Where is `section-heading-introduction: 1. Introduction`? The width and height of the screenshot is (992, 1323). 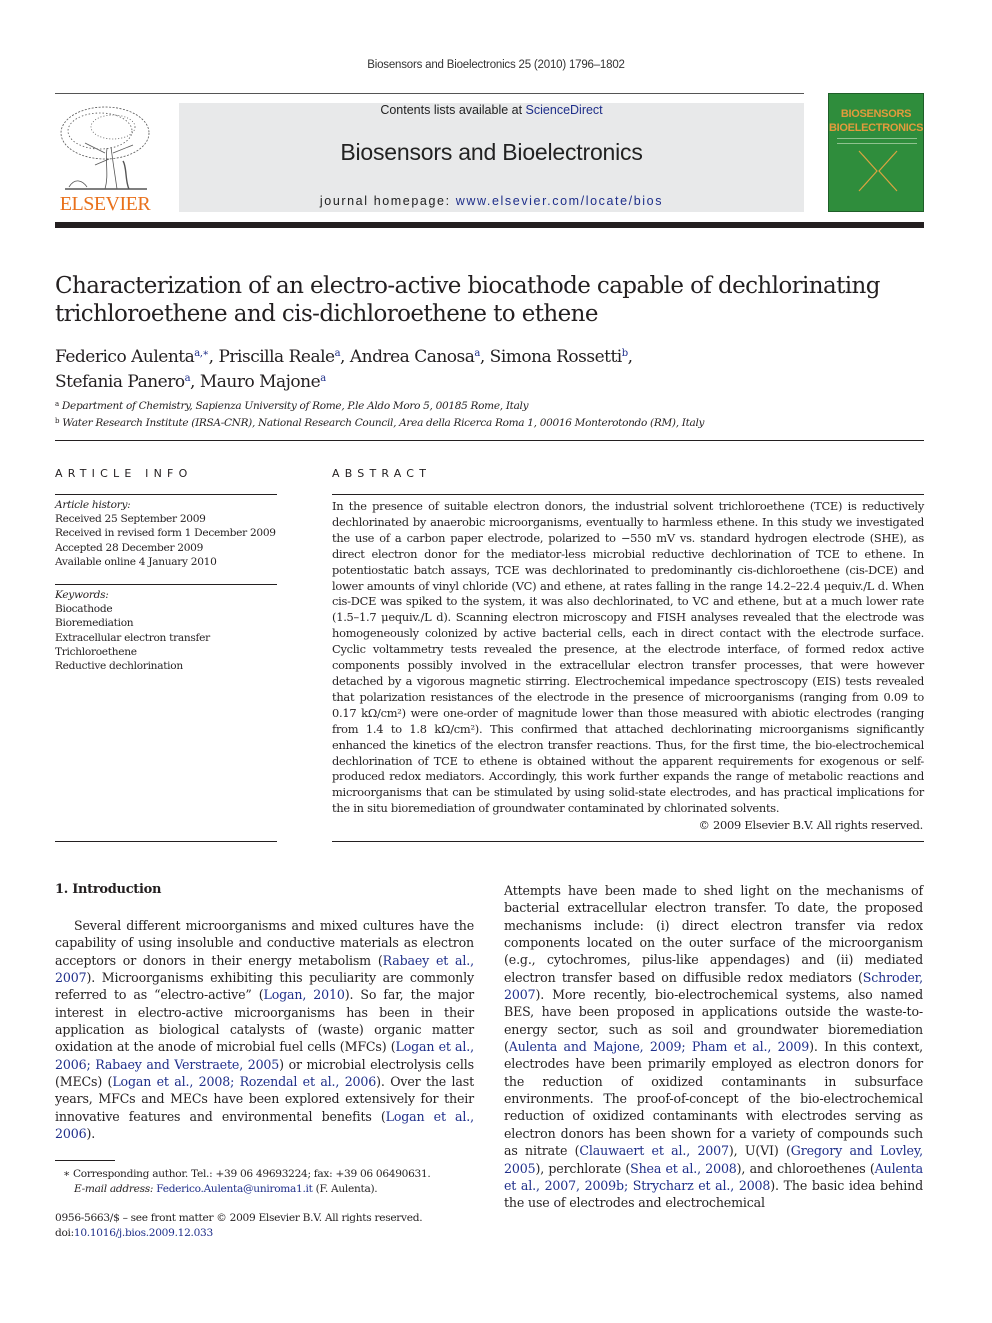
section-heading-introduction: 1. Introduction is located at coordinates (108, 889).